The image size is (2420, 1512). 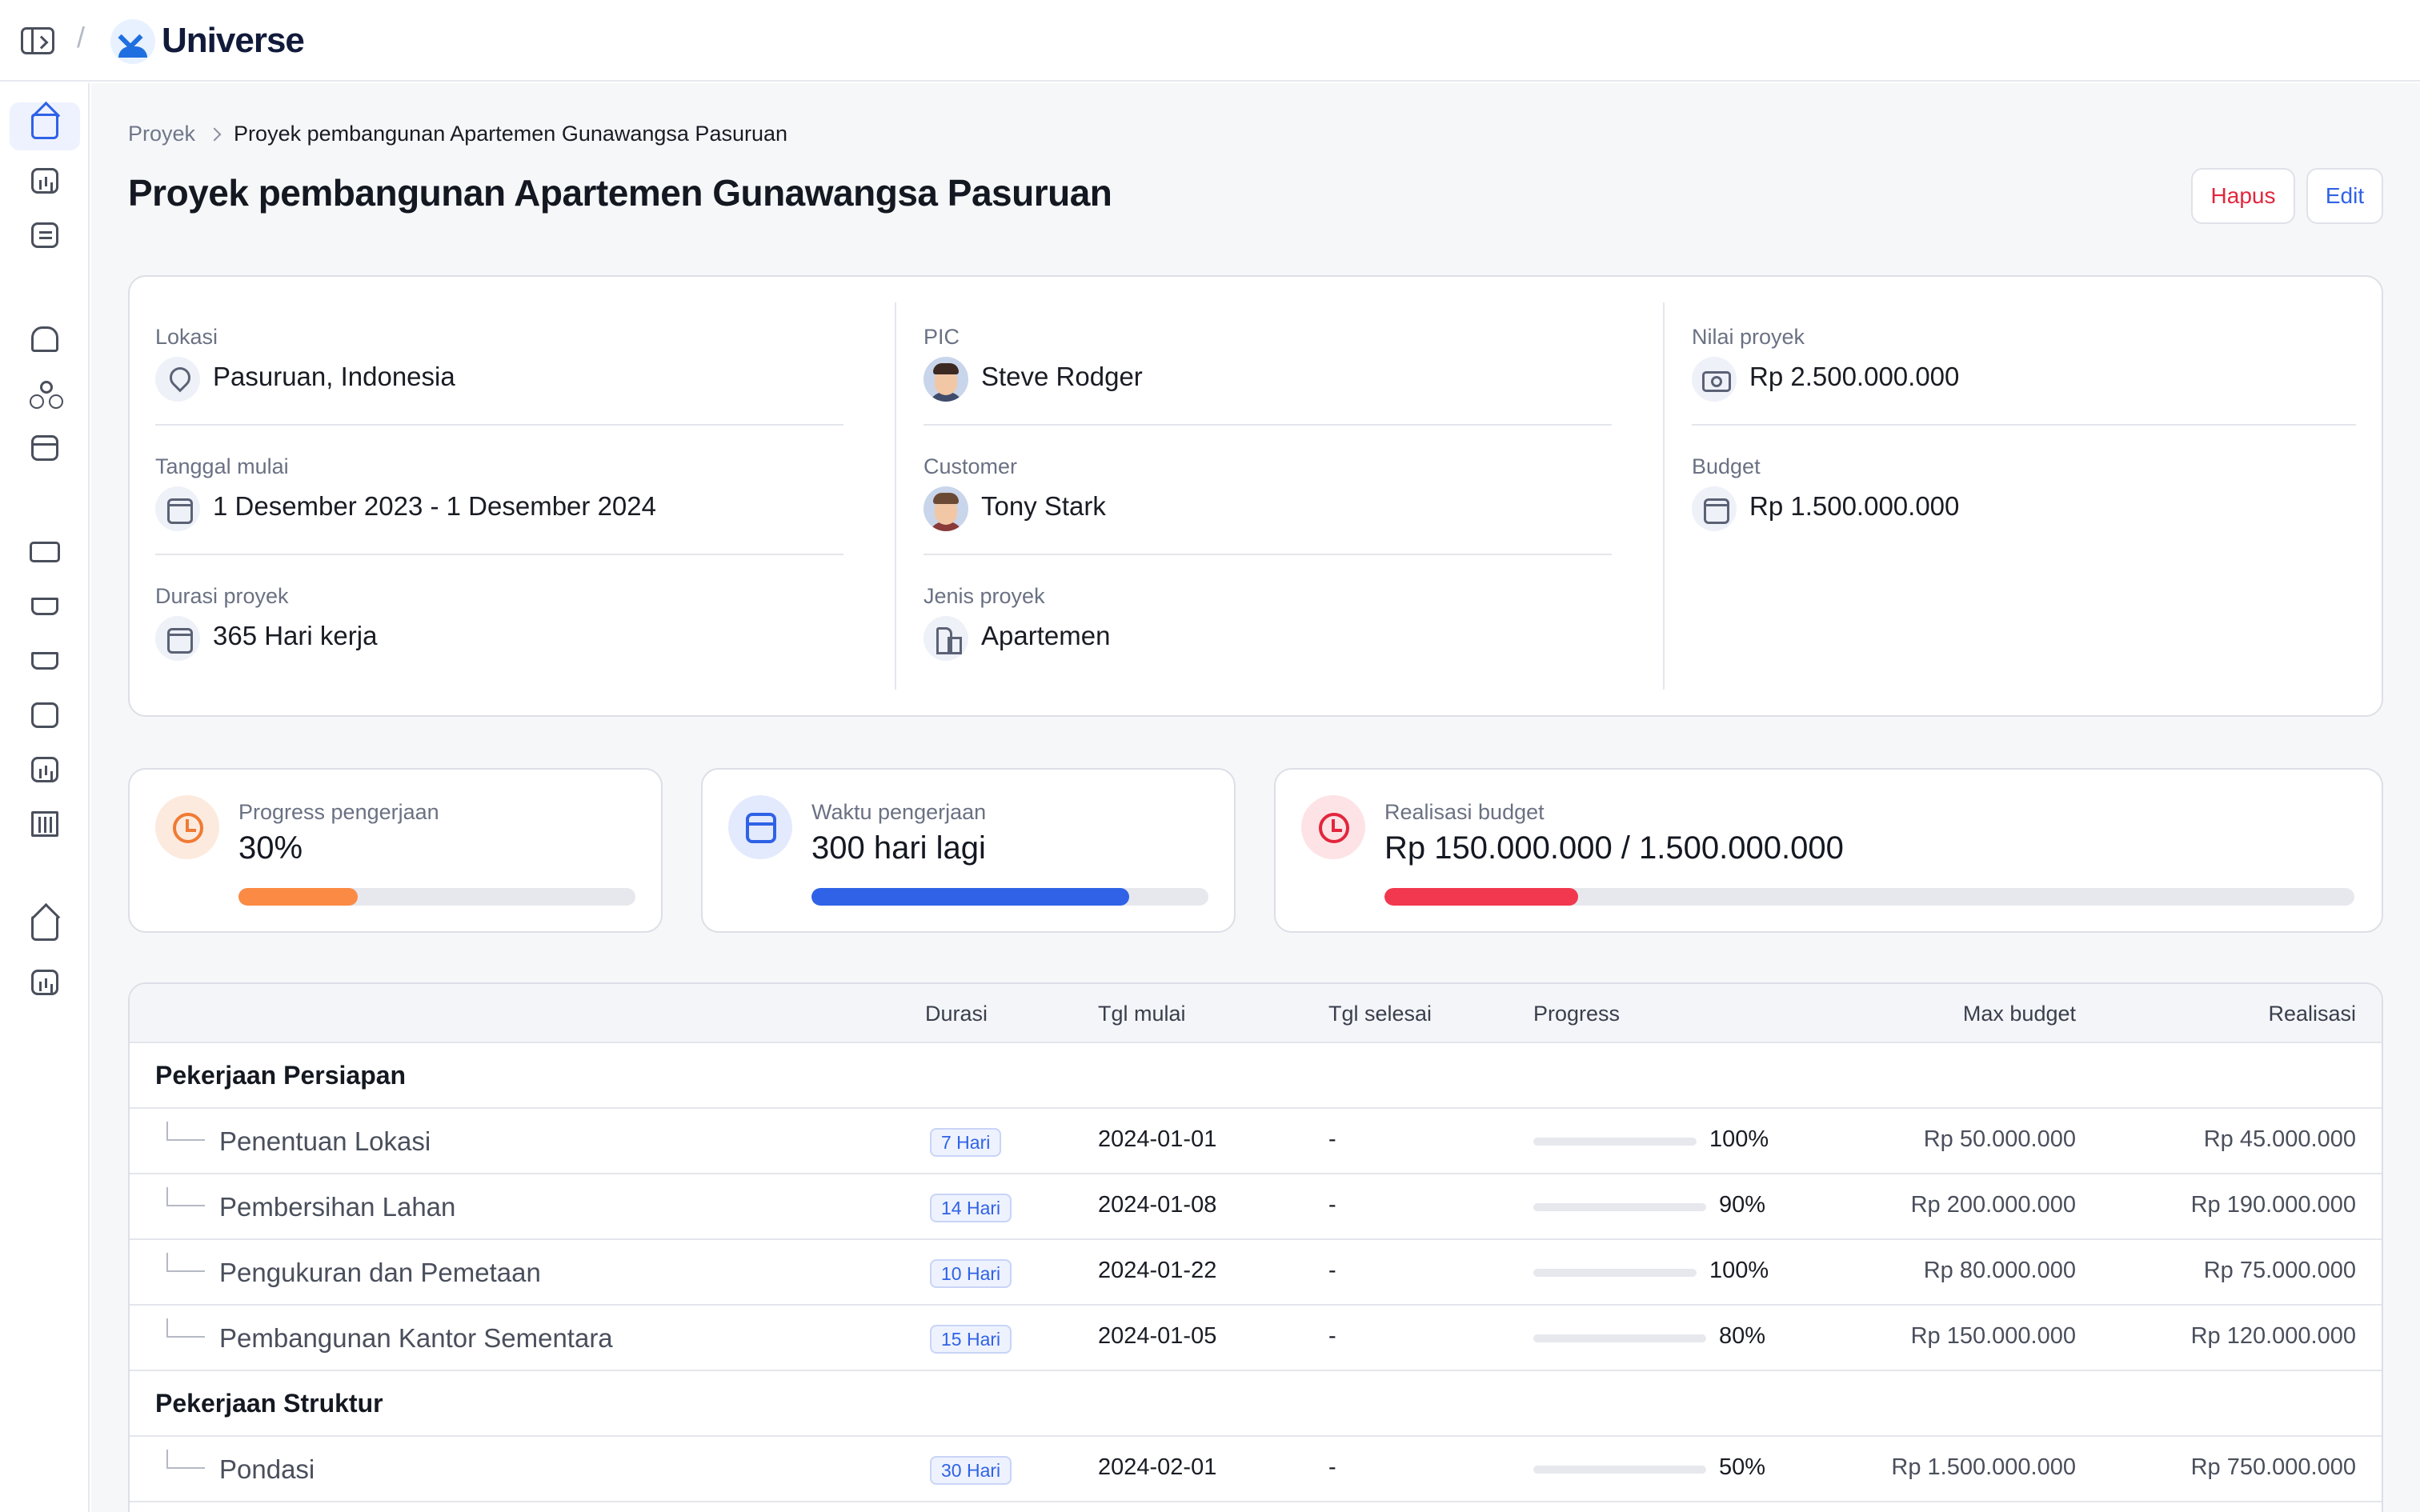 I want to click on duration-badge: 14 Hari, so click(x=971, y=1208).